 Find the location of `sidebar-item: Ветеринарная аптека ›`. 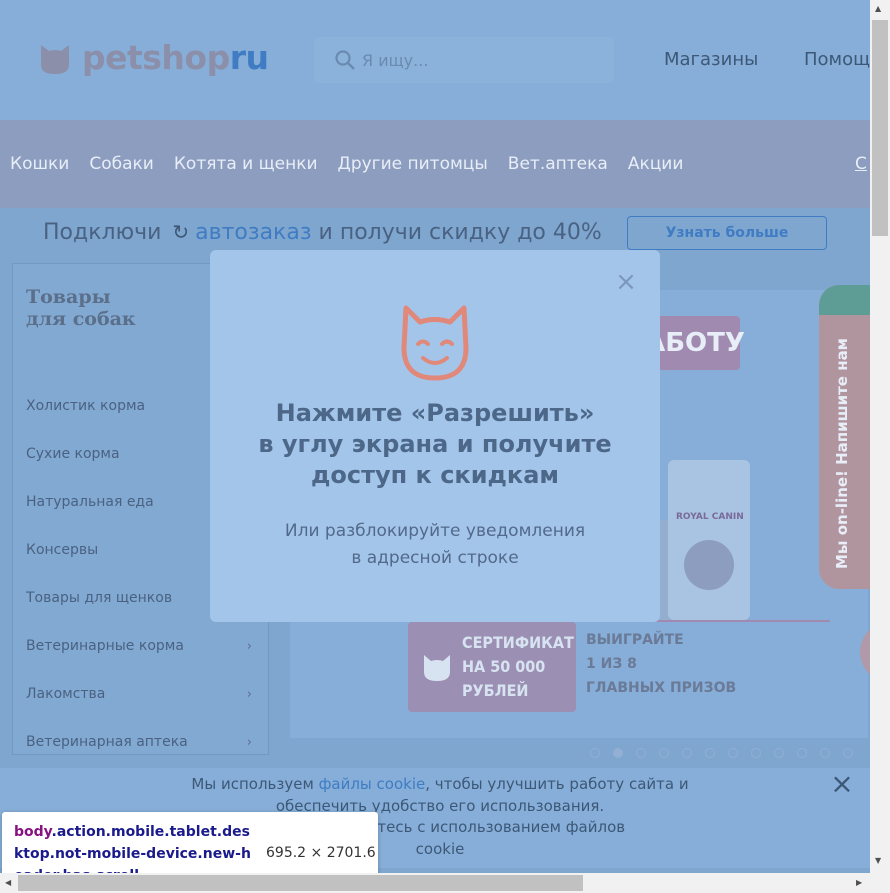

sidebar-item: Ветеринарная аптека › is located at coordinates (142, 742).